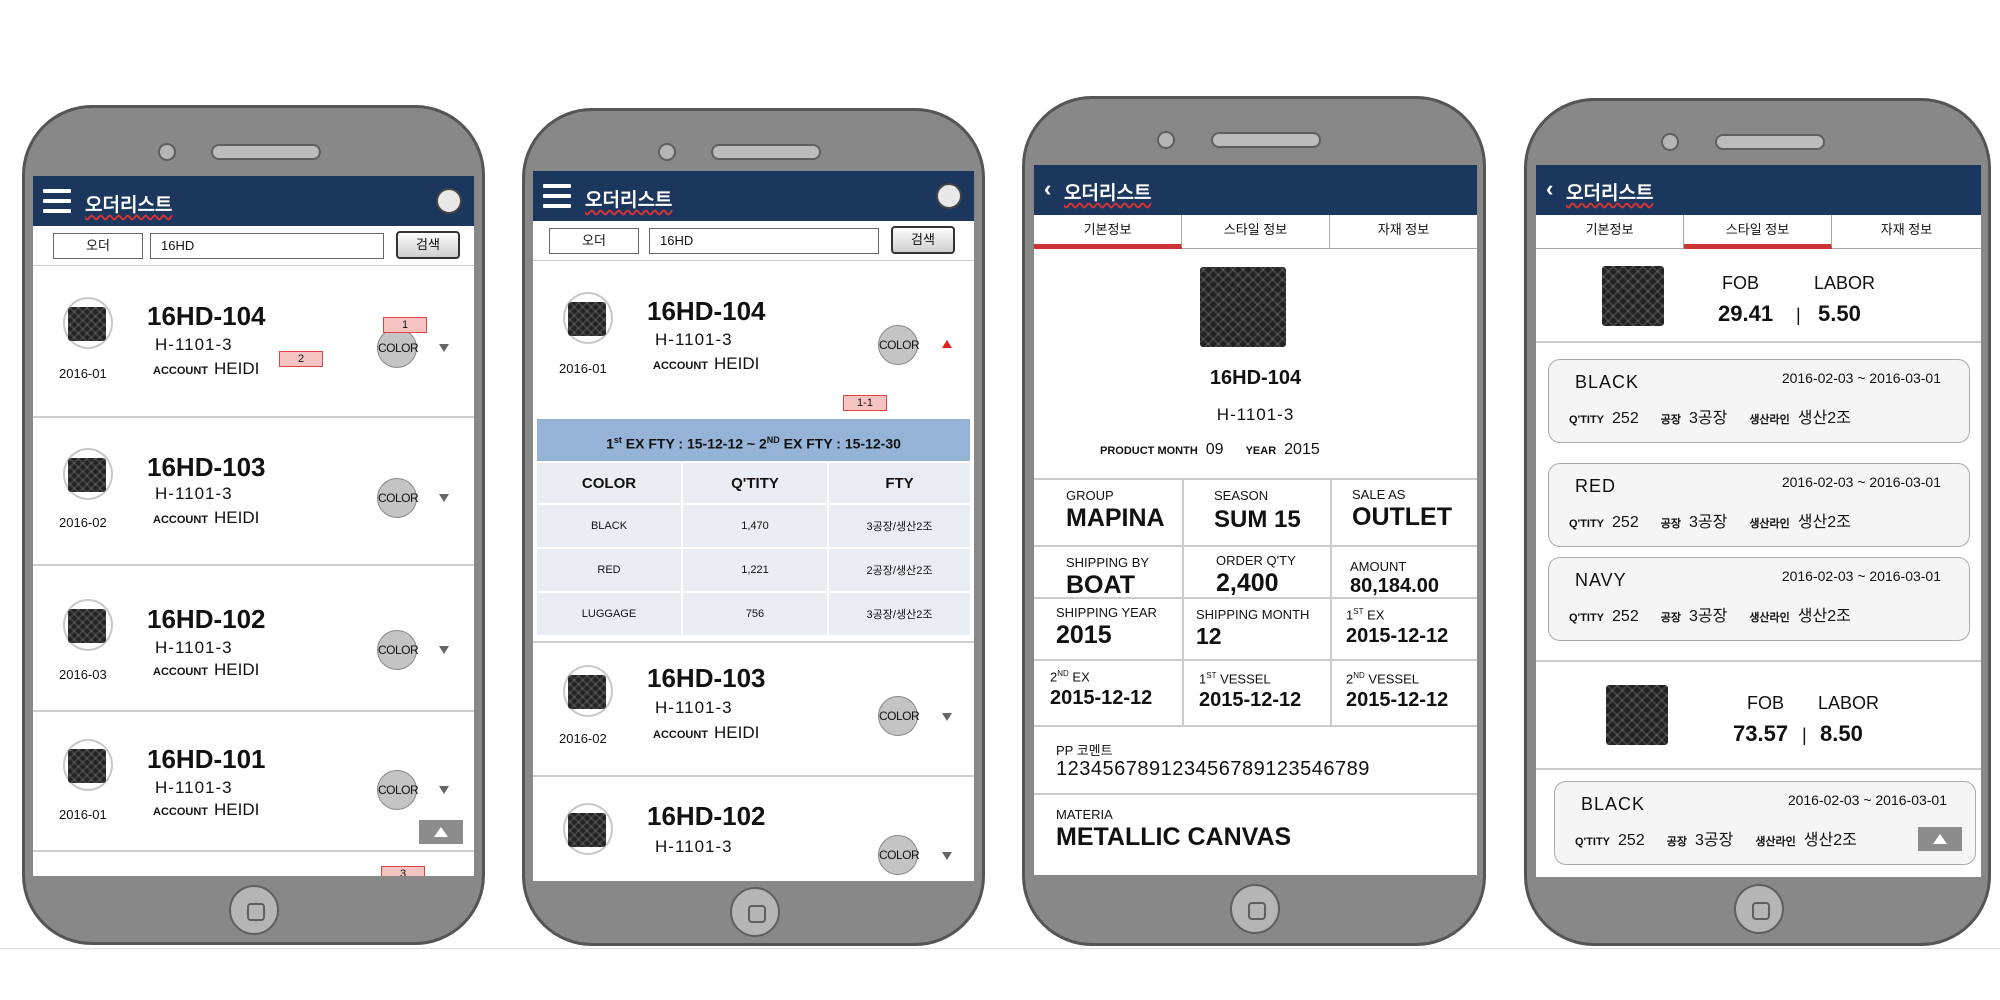 This screenshot has height=1000, width=2000. I want to click on factory-value: 3공장, so click(1708, 522).